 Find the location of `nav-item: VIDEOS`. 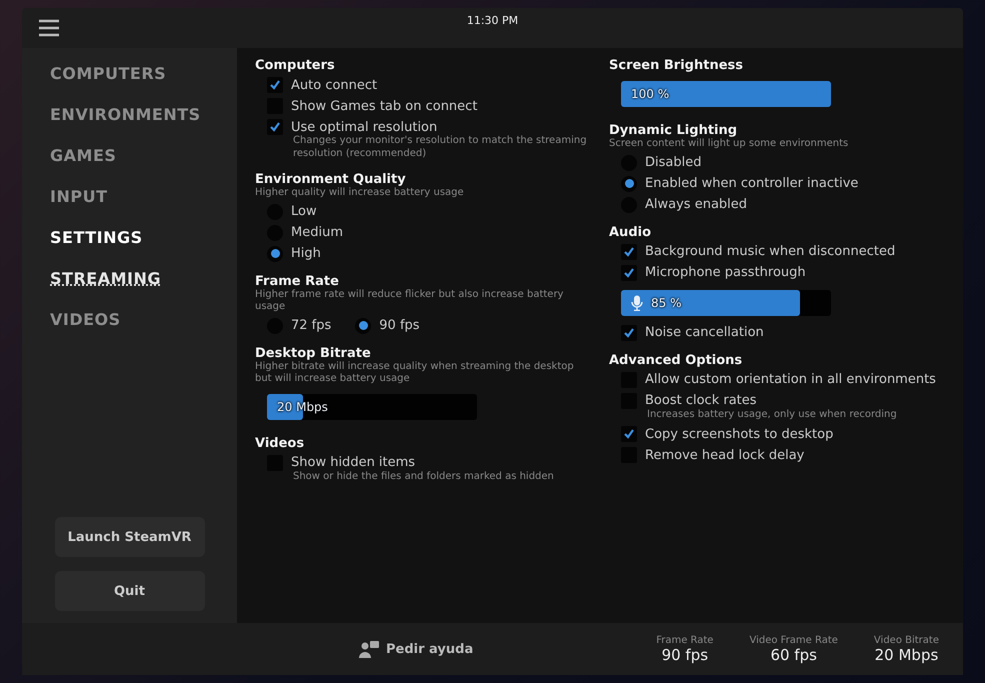

nav-item: VIDEOS is located at coordinates (85, 319).